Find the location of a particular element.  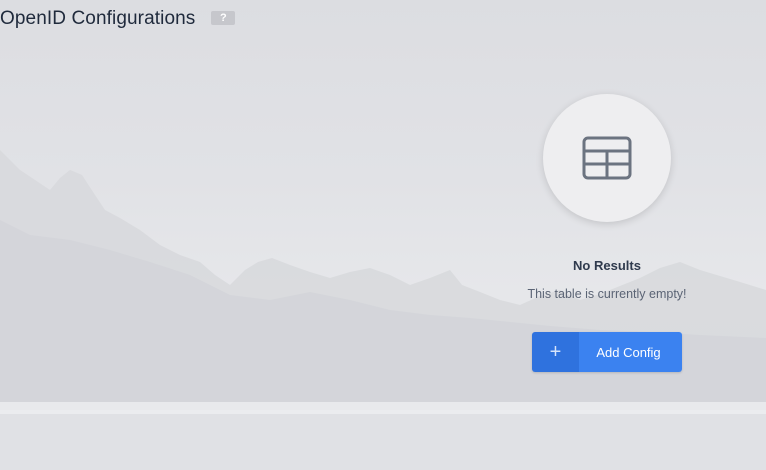

plus-icon: + is located at coordinates (555, 352).